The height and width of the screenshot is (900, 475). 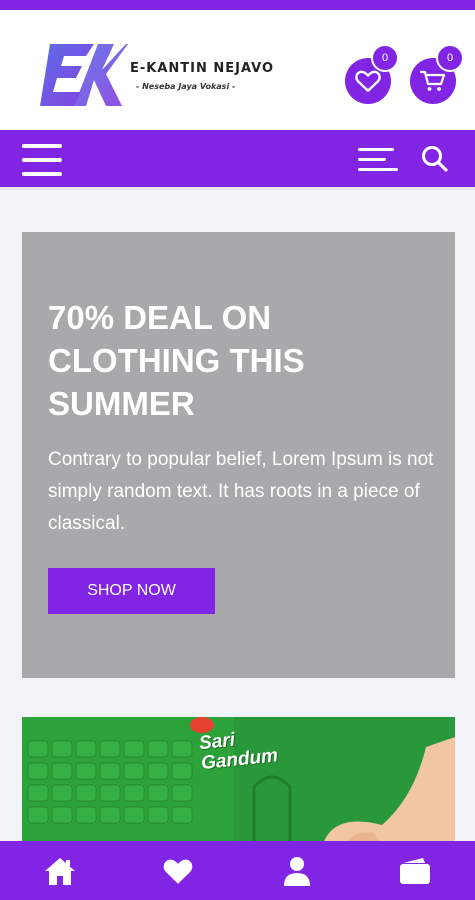 What do you see at coordinates (435, 159) in the screenshot?
I see `search-icon` at bounding box center [435, 159].